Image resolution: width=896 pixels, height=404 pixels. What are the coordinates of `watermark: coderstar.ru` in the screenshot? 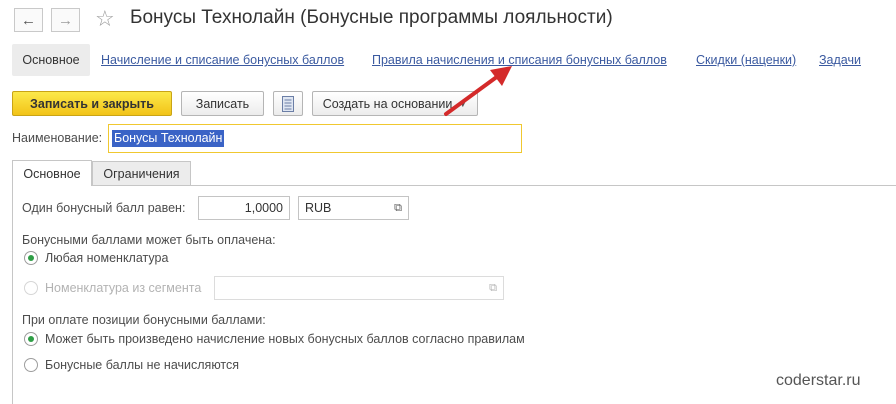 It's located at (818, 380).